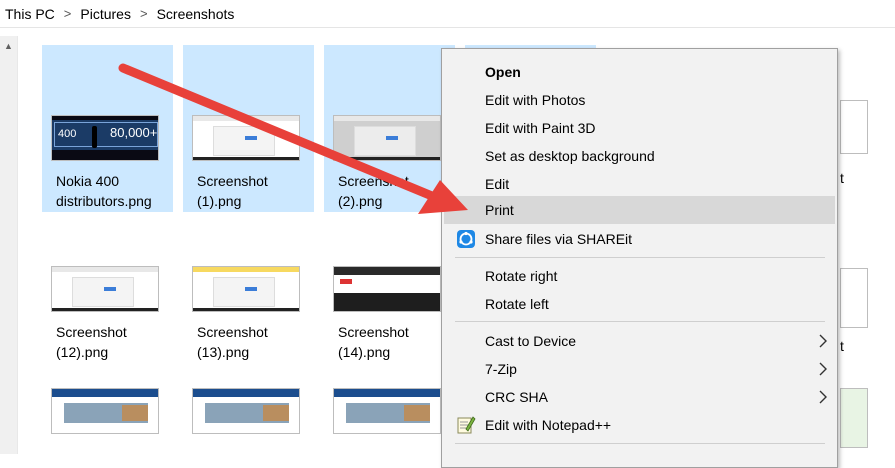  I want to click on vertical-scrollbar: ▲, so click(9, 245).